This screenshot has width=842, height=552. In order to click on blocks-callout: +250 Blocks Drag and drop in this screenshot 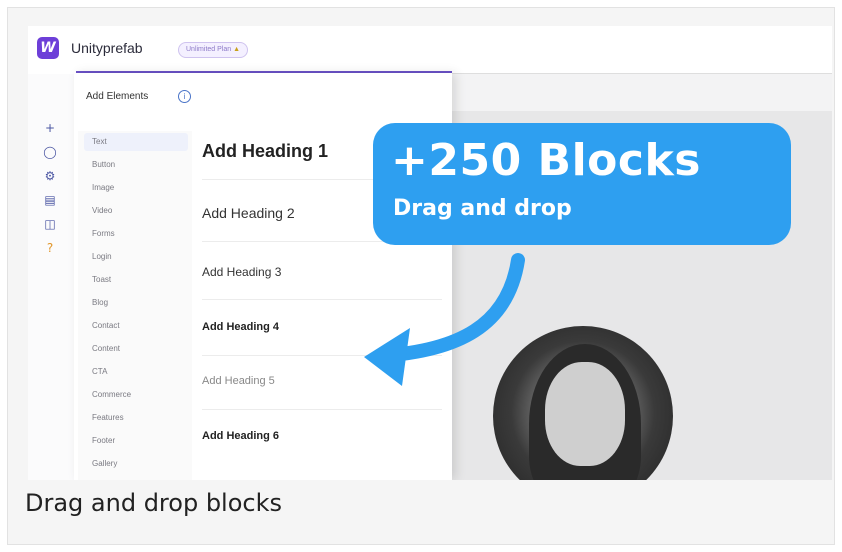, I will do `click(582, 184)`.